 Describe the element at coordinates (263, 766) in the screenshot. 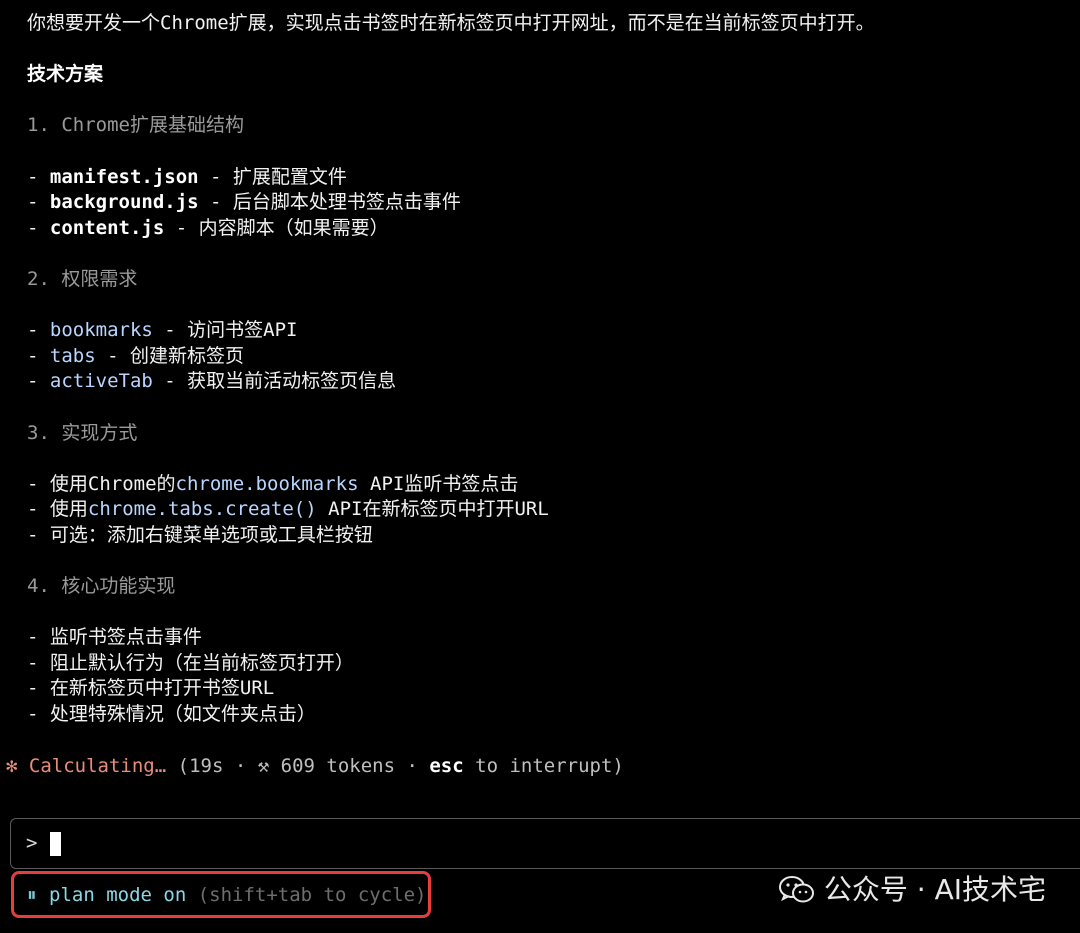

I see `hammer-icon: ⚒` at that location.